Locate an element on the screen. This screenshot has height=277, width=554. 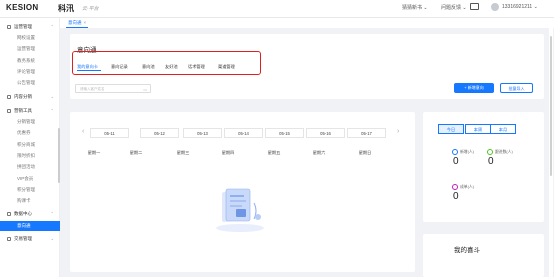
sidebar-item-3: 教务系统 is located at coordinates (30, 61).